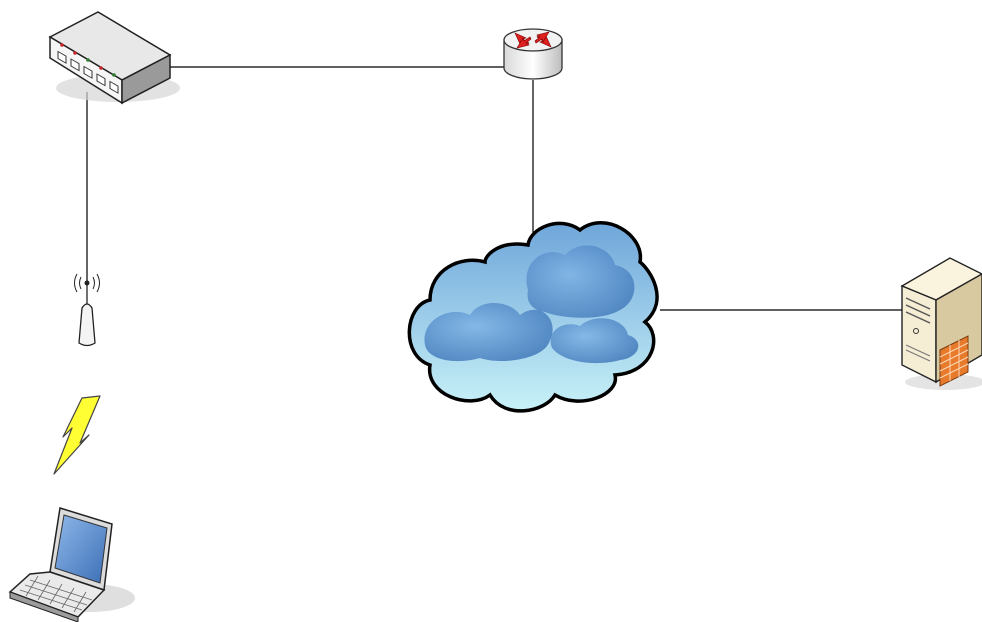 This screenshot has width=982, height=622. I want to click on lightning-bolt-icon, so click(77, 435).